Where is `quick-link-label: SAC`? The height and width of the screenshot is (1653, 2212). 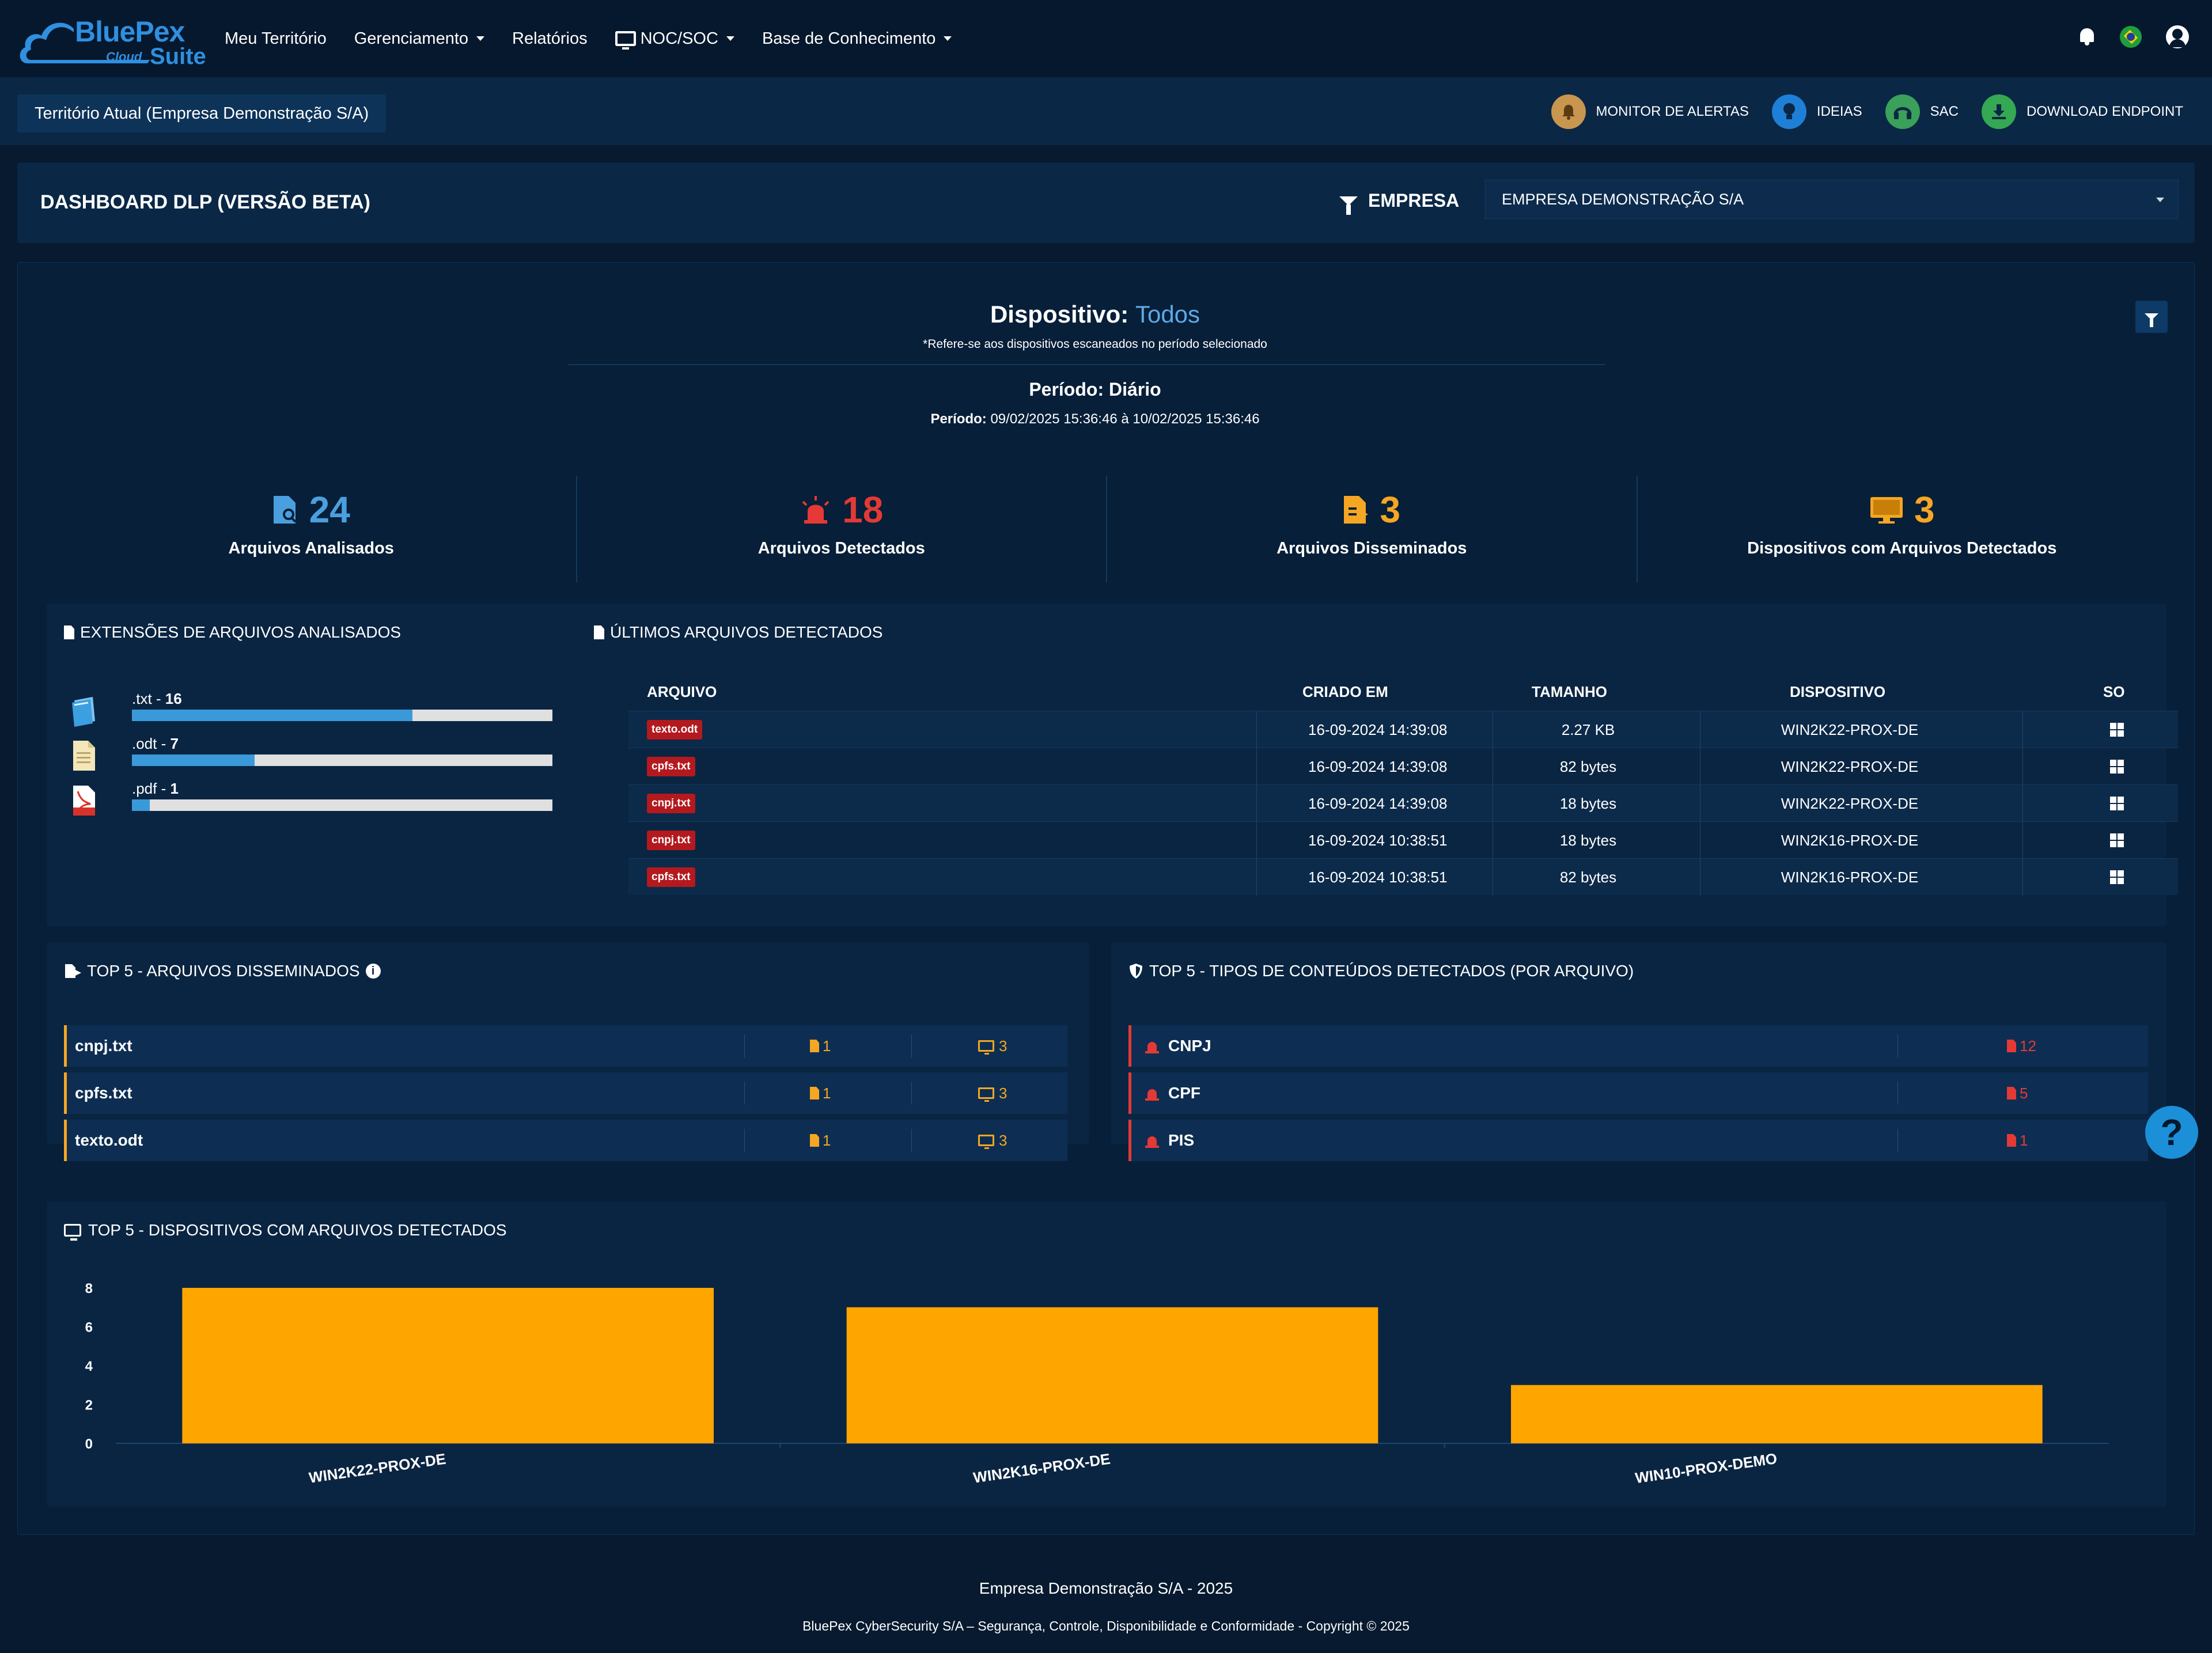 quick-link-label: SAC is located at coordinates (1944, 111).